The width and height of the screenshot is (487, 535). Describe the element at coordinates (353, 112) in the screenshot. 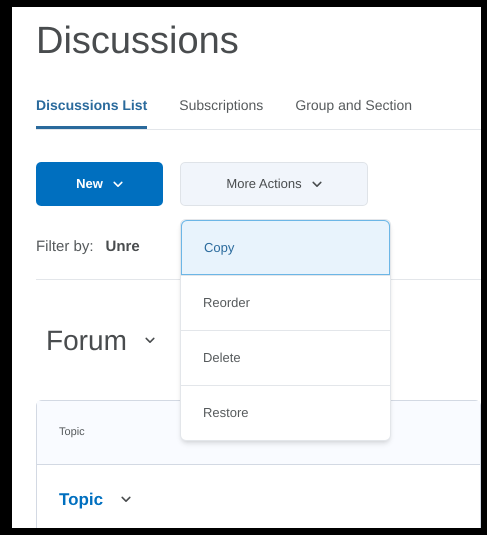

I see `tab: Group and Section` at that location.